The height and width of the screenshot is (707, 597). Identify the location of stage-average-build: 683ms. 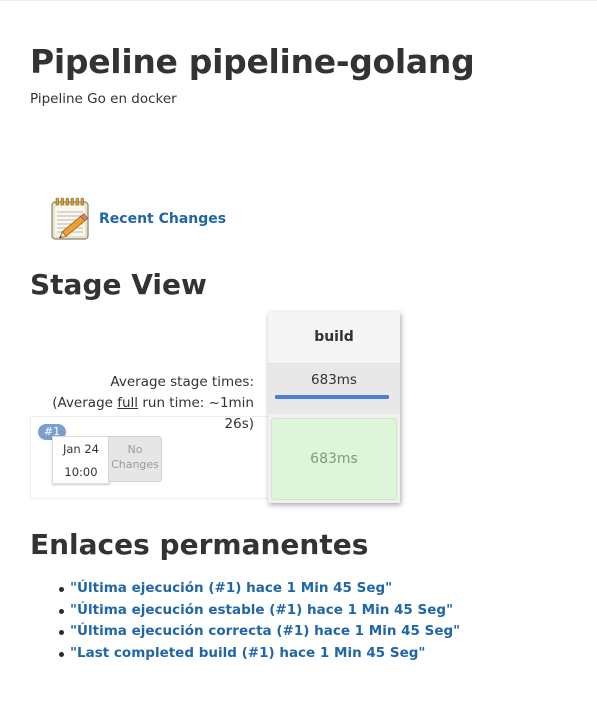
(334, 389).